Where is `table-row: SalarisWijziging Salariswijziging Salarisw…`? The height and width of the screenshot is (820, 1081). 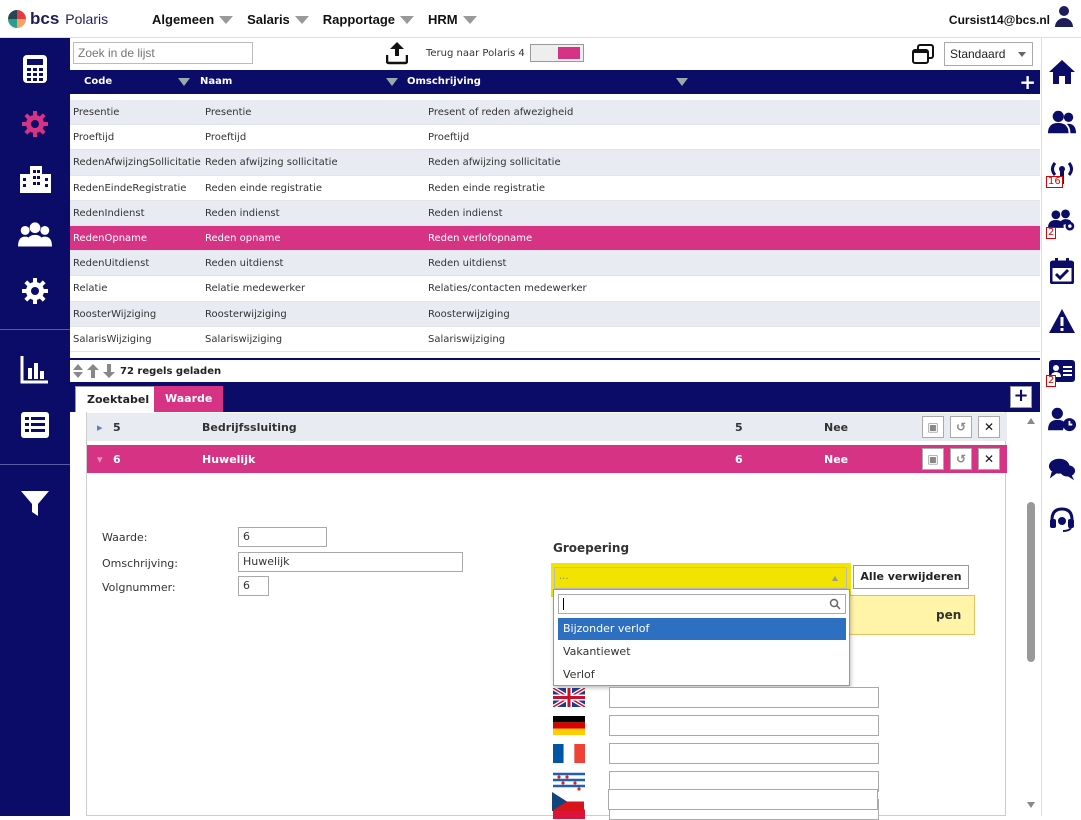 table-row: SalarisWijziging Salariswijziging Salarisw… is located at coordinates (555, 339).